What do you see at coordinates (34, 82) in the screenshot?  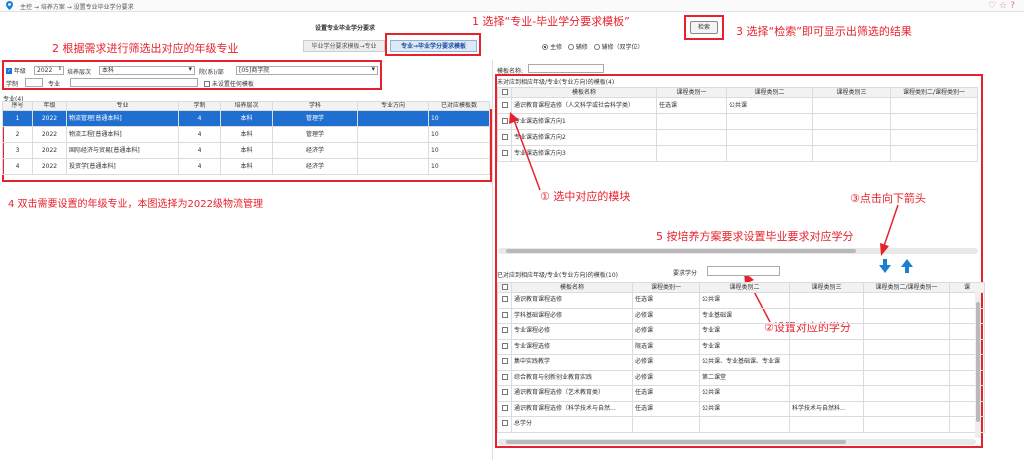 I see `system-input` at bounding box center [34, 82].